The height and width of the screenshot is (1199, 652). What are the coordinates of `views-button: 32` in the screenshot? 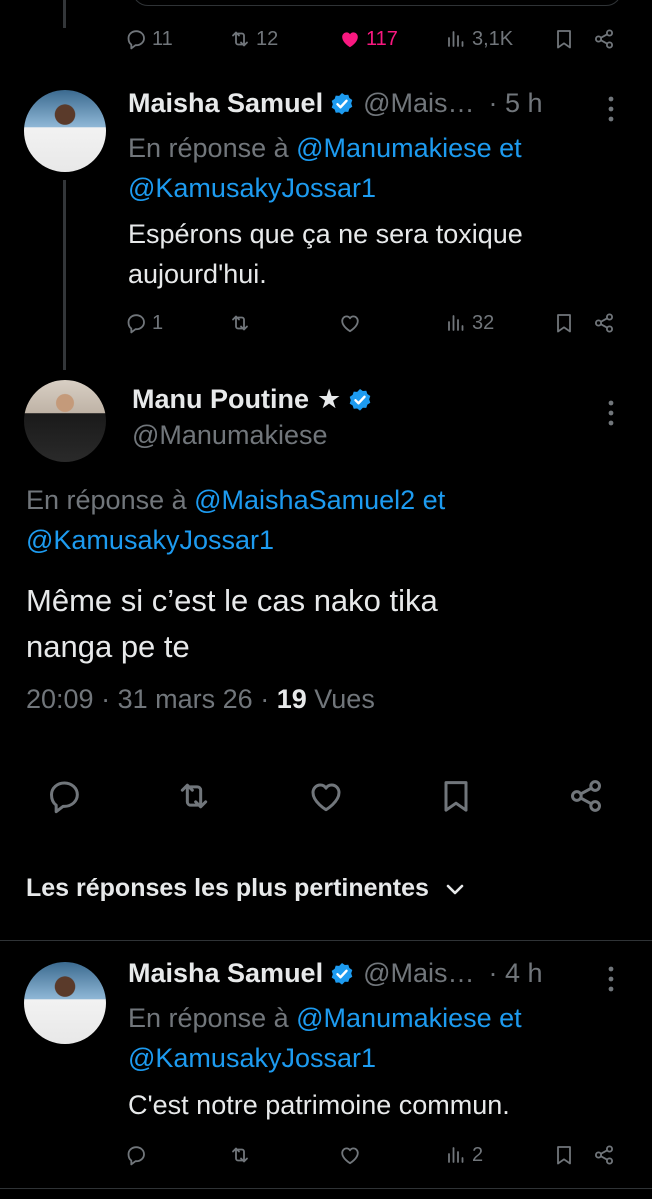 It's located at (469, 323).